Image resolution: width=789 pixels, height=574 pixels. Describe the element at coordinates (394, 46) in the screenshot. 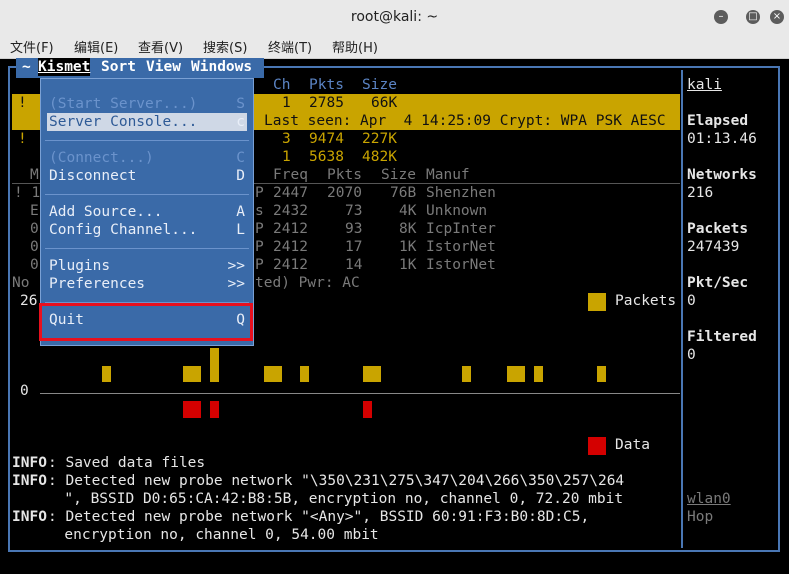

I see `terminal-menubar: 文件(F) 编辑(E) 查看(V) 搜索(S) 终端(T) 帮助(H)` at that location.